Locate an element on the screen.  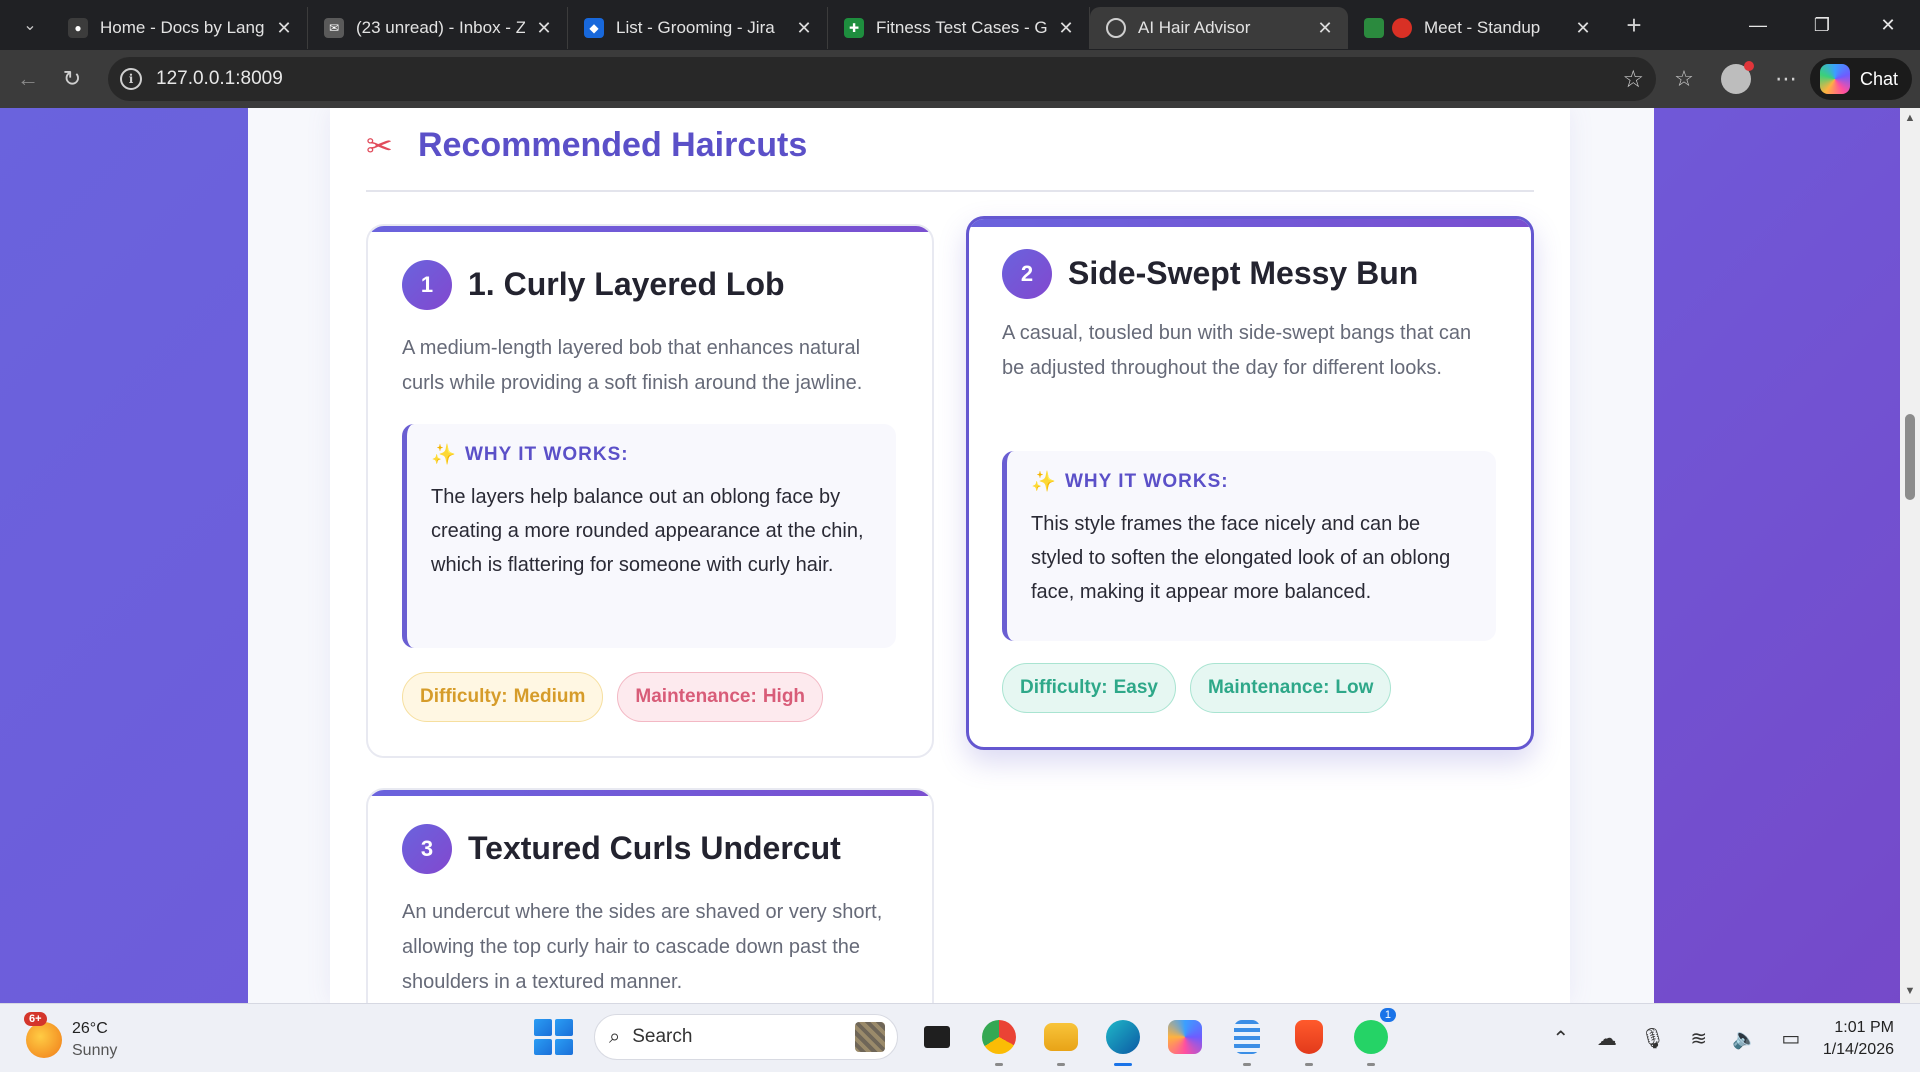
browser-toolbar: ← ↻ i 127.0.0.1:8009 ☆ ☆ ⋯ Chat is located at coordinates (960, 79).